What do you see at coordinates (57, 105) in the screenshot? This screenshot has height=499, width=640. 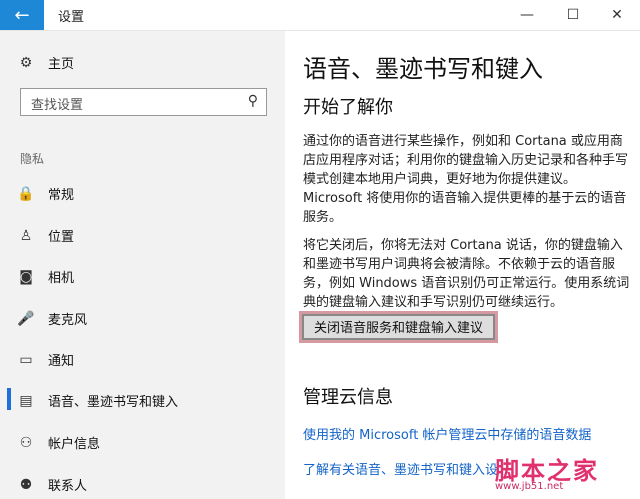 I see `search-placeholder: 查找设置` at bounding box center [57, 105].